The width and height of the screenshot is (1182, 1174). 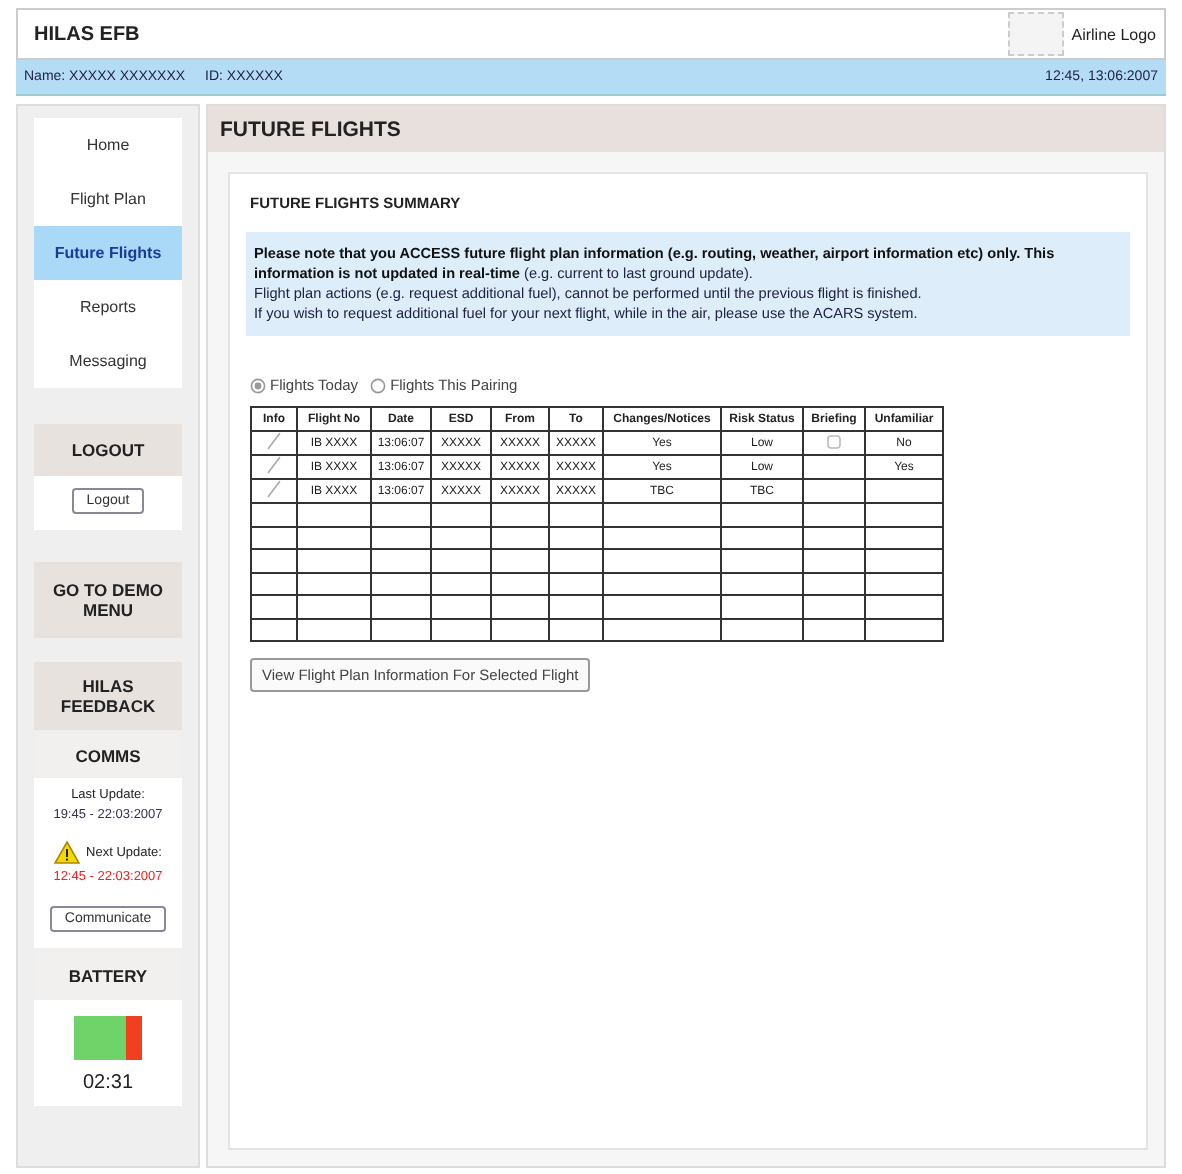 What do you see at coordinates (108, 199) in the screenshot?
I see `nav-item: Flight Plan` at bounding box center [108, 199].